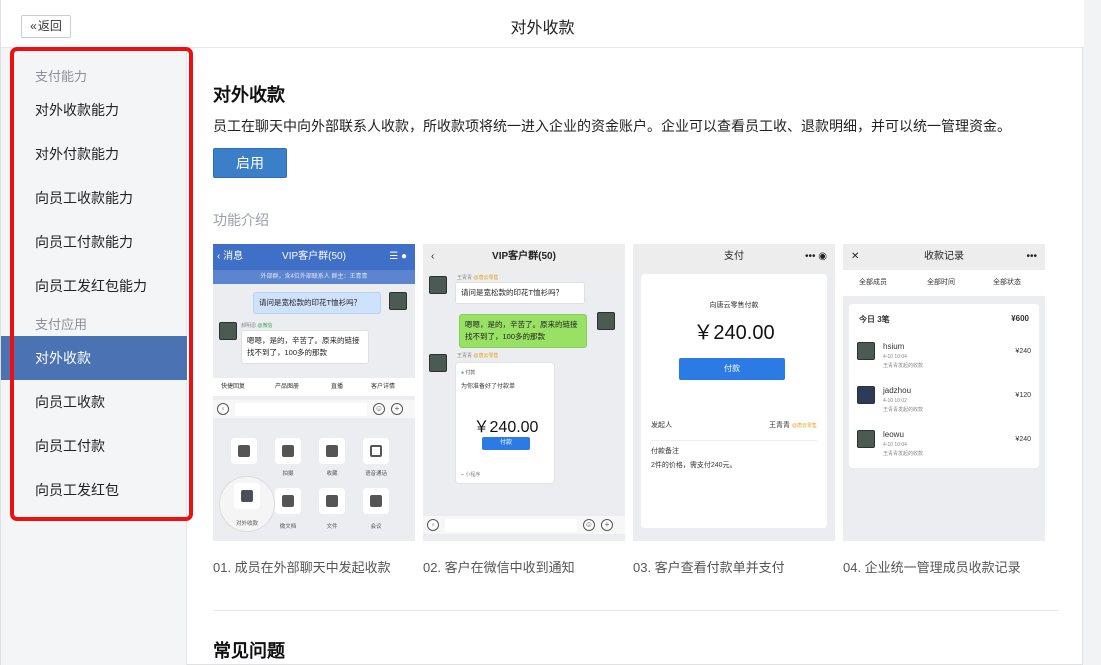  I want to click on section-title: 对外收款, so click(249, 95).